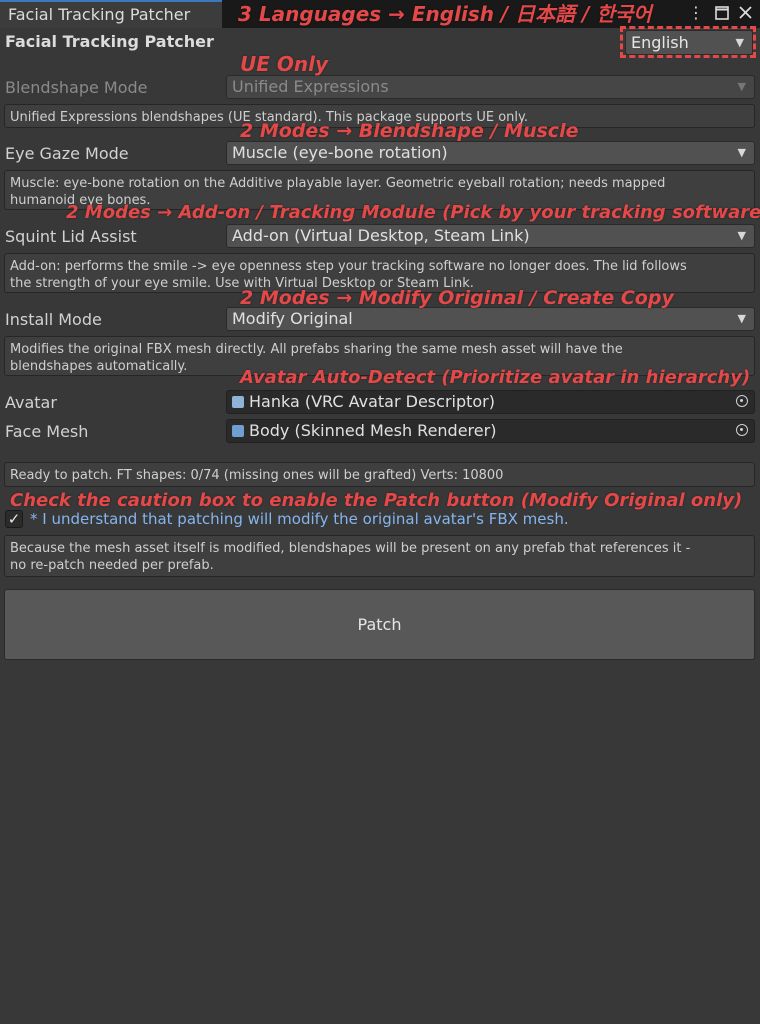 This screenshot has width=760, height=1024. I want to click on annotation-languages: 3 Languages → English / 日本語 / 한국어, so click(445, 14).